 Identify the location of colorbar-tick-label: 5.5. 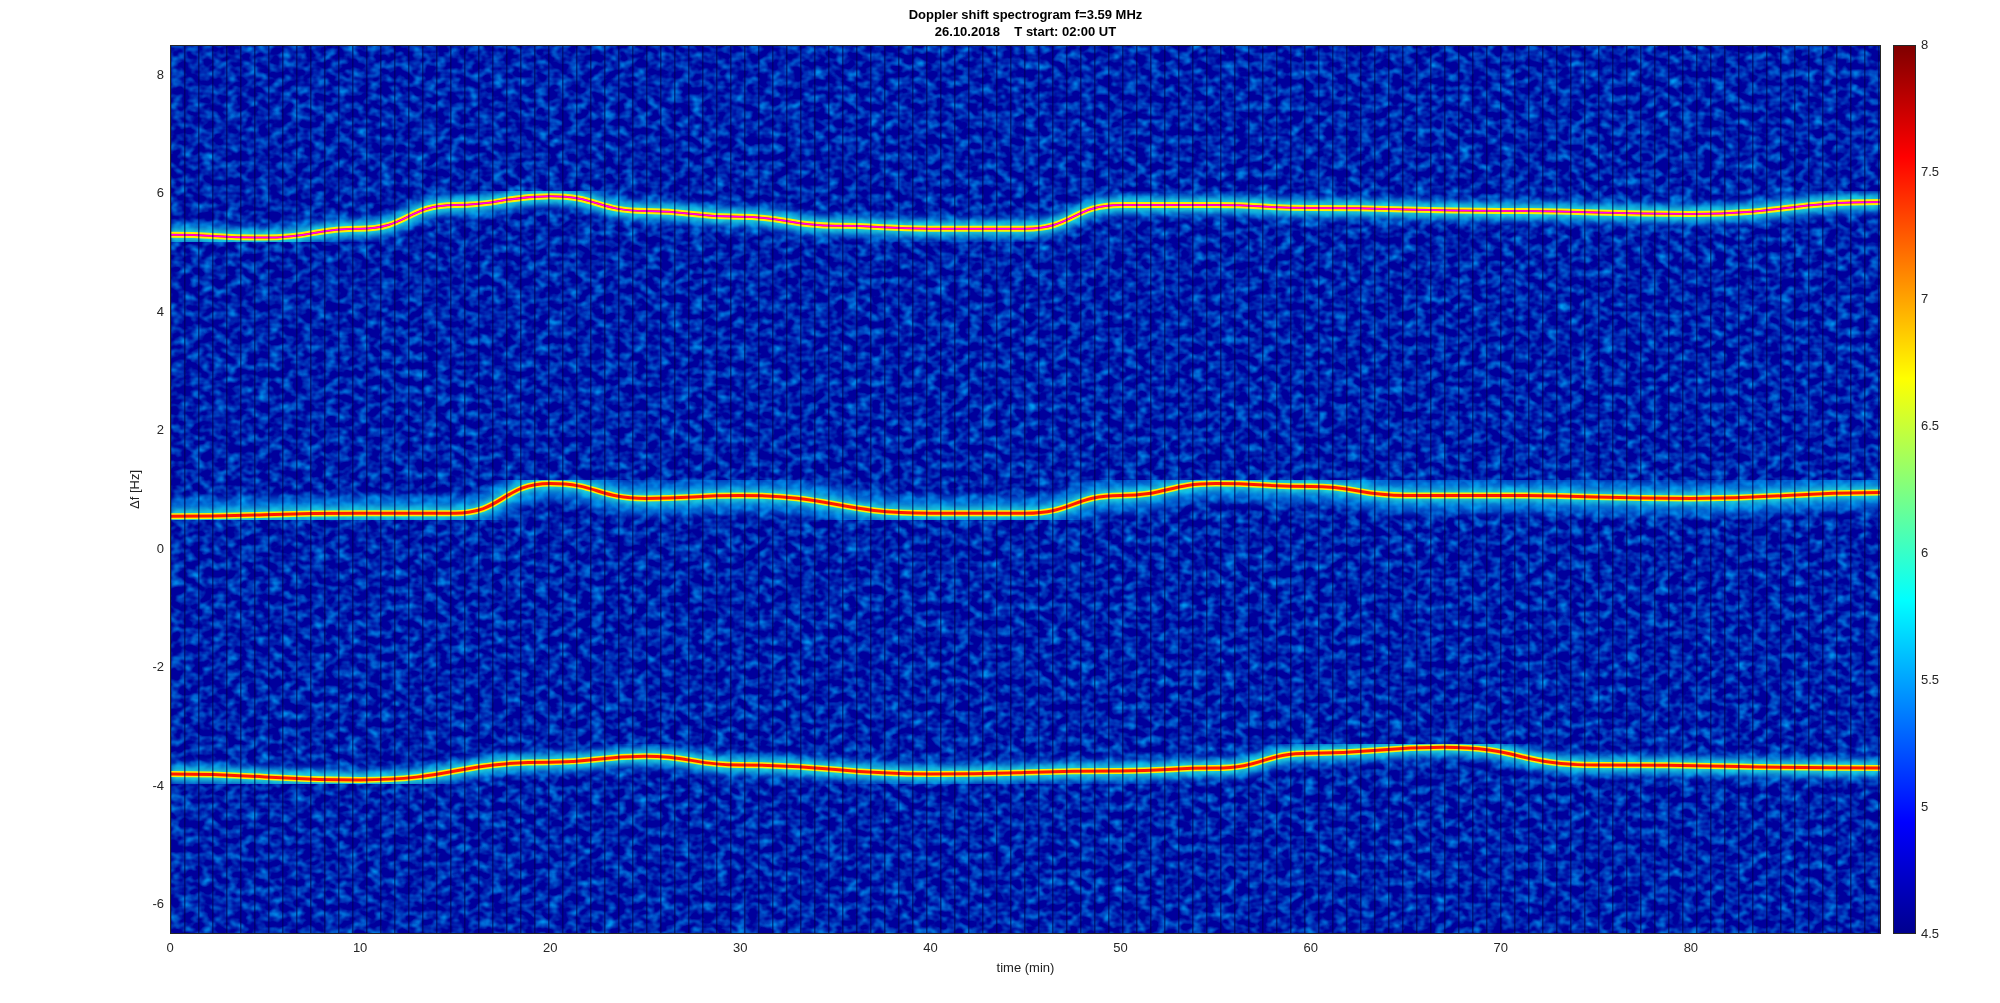
(1930, 680).